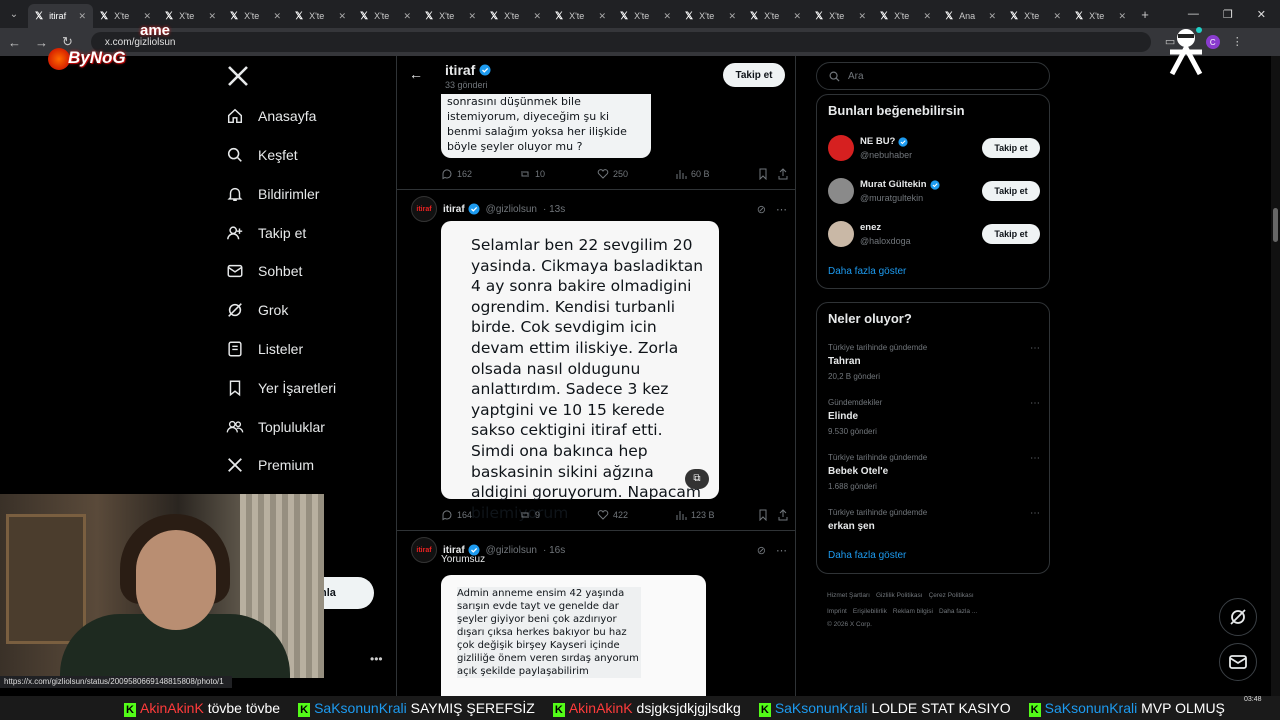 The width and height of the screenshot is (1280, 720). What do you see at coordinates (264, 271) in the screenshot?
I see `nav-item-5: Sohbet` at bounding box center [264, 271].